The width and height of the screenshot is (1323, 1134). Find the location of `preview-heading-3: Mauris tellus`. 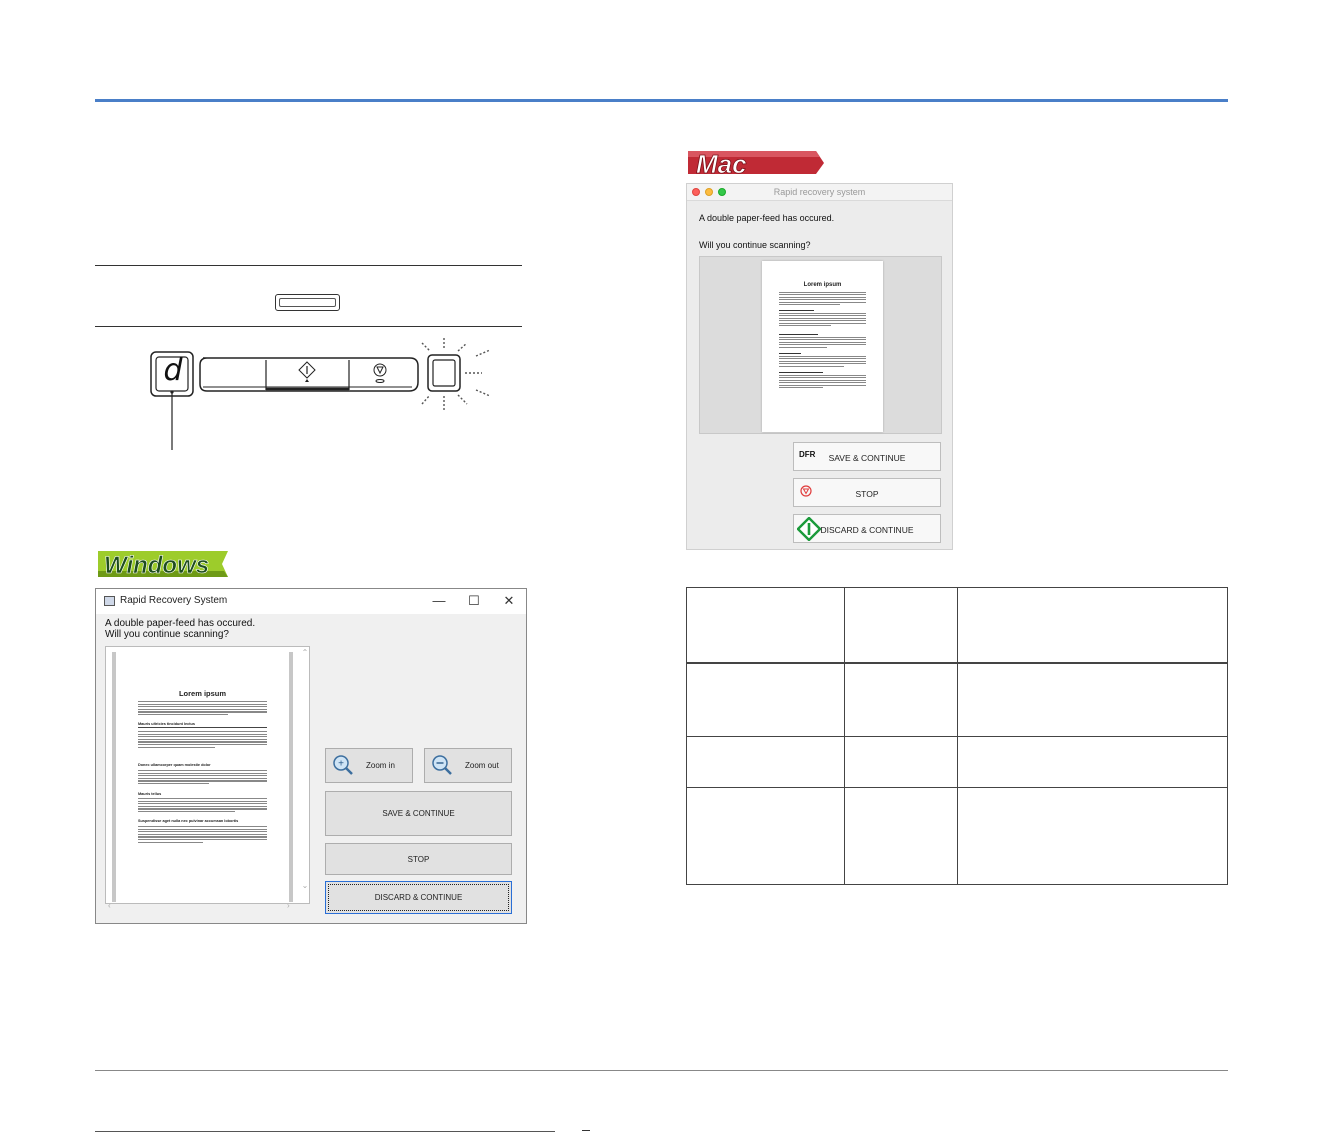

preview-heading-3: Mauris tellus is located at coordinates (150, 794).